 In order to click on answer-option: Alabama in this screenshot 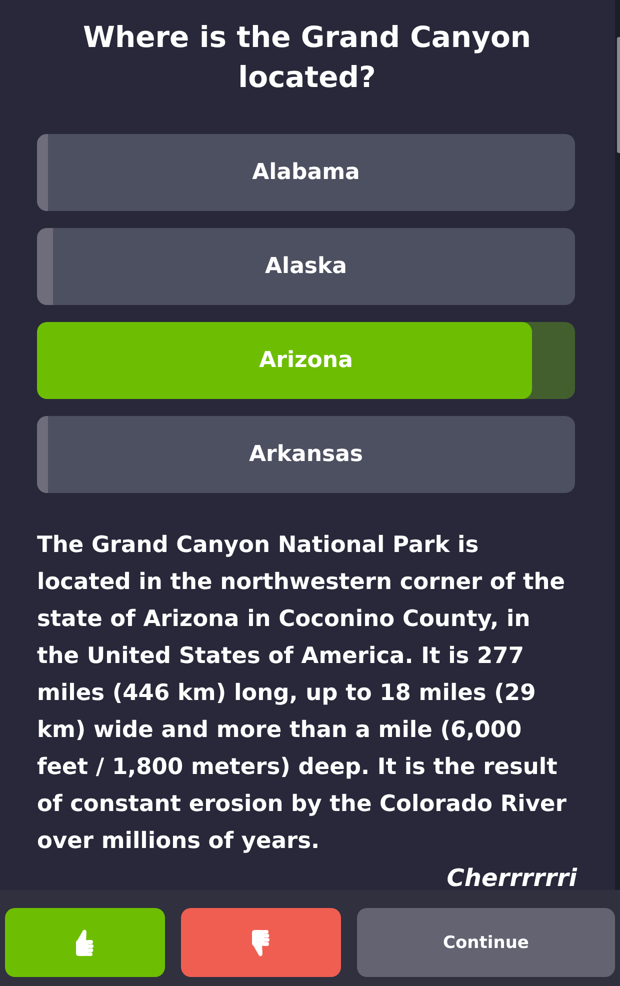, I will do `click(306, 172)`.